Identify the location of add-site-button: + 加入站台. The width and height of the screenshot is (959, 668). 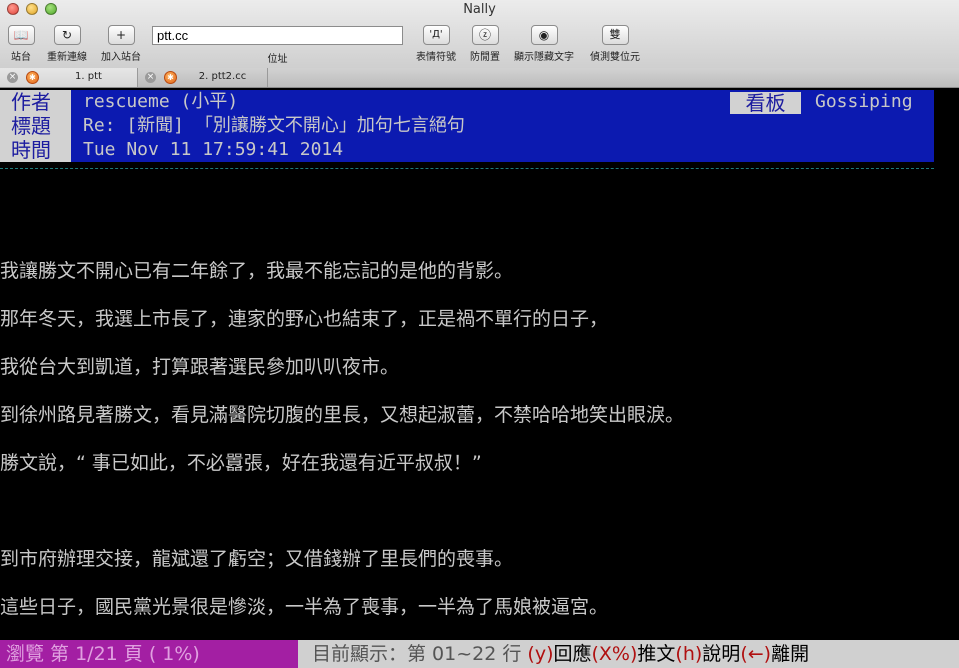
(121, 44).